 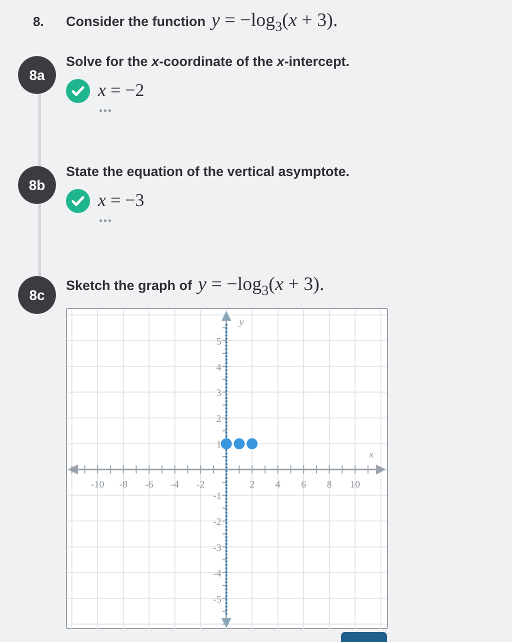 What do you see at coordinates (97, 484) in the screenshot?
I see `tick-label: -10` at bounding box center [97, 484].